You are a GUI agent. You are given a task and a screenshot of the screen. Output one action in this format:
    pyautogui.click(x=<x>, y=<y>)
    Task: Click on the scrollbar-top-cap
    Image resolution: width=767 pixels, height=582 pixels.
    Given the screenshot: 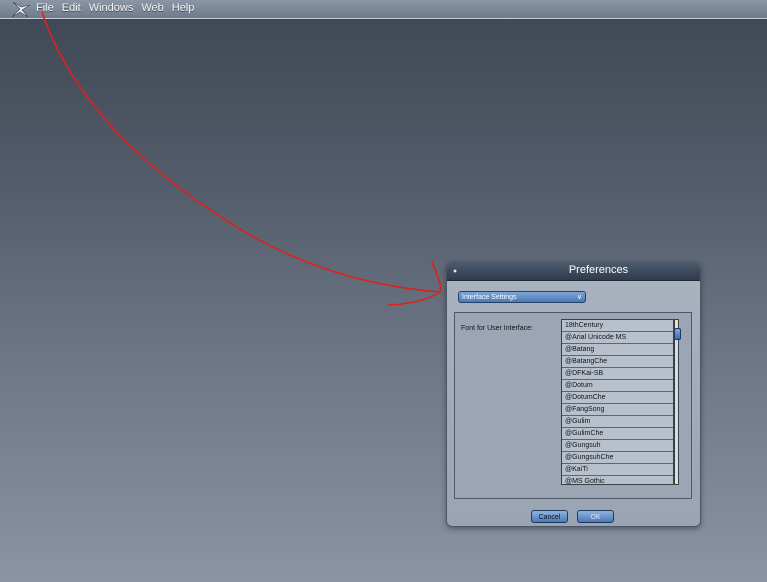 What is the action you would take?
    pyautogui.click(x=676, y=323)
    